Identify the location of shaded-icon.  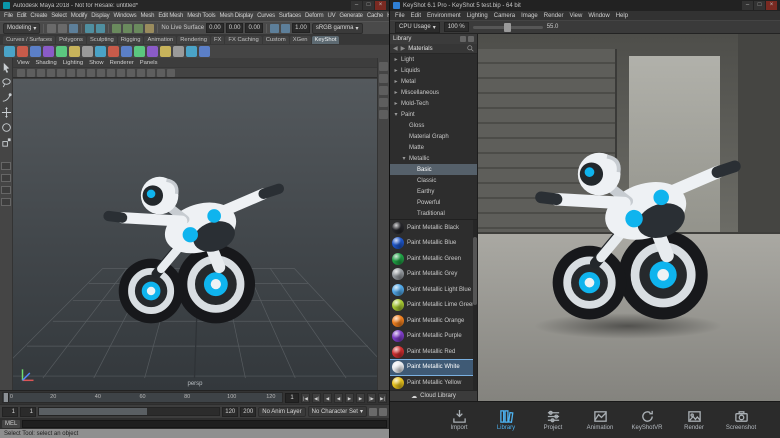
(121, 72).